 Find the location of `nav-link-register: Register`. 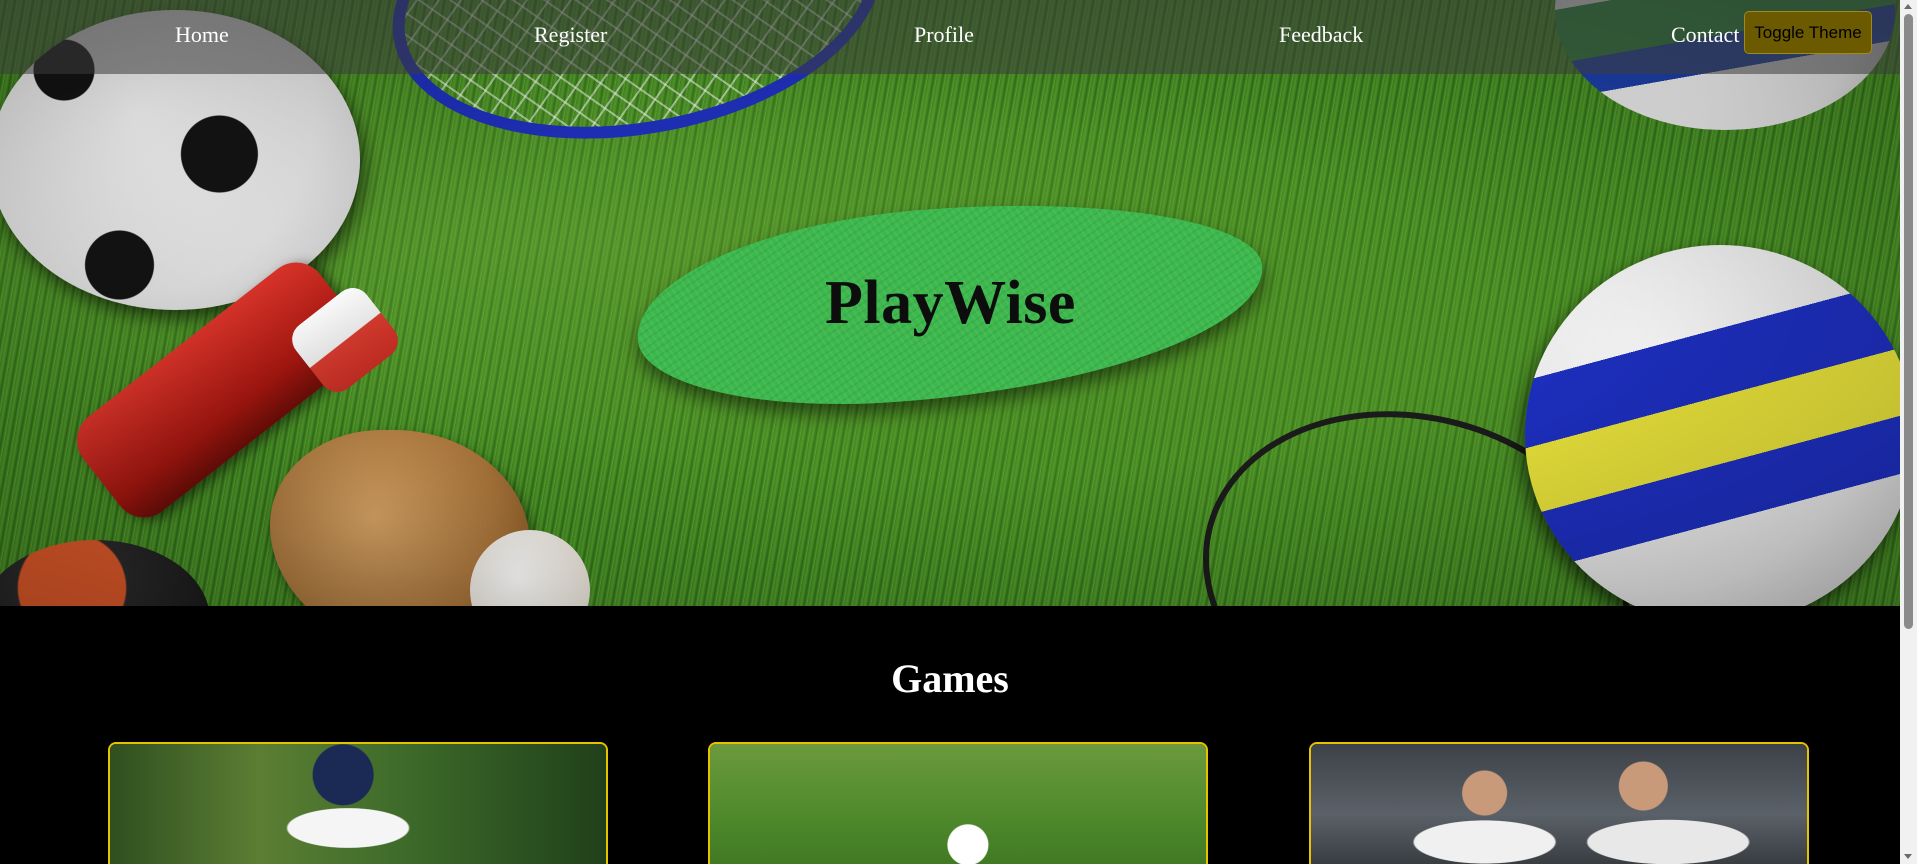

nav-link-register: Register is located at coordinates (570, 35).